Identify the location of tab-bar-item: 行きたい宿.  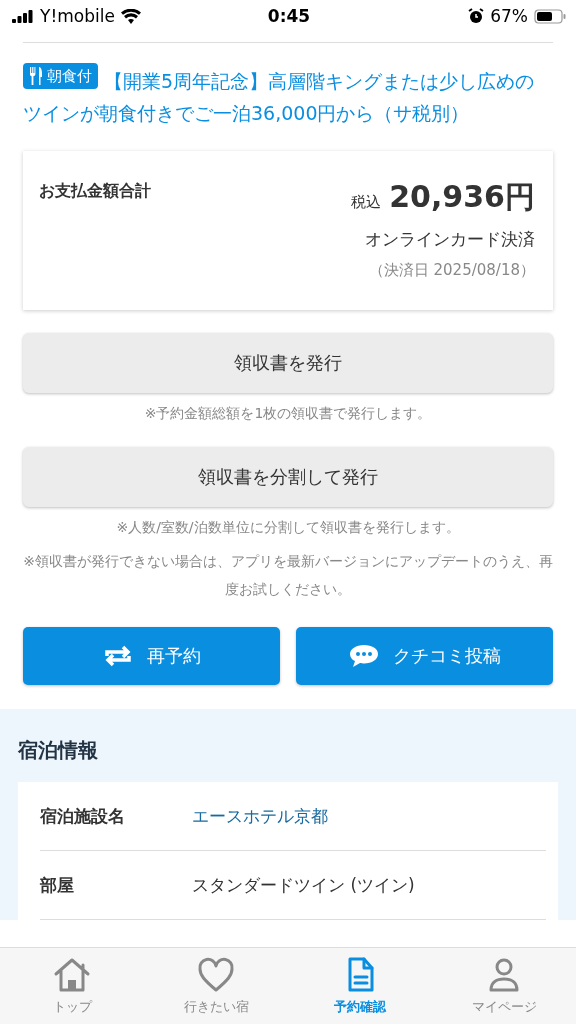
(216, 986).